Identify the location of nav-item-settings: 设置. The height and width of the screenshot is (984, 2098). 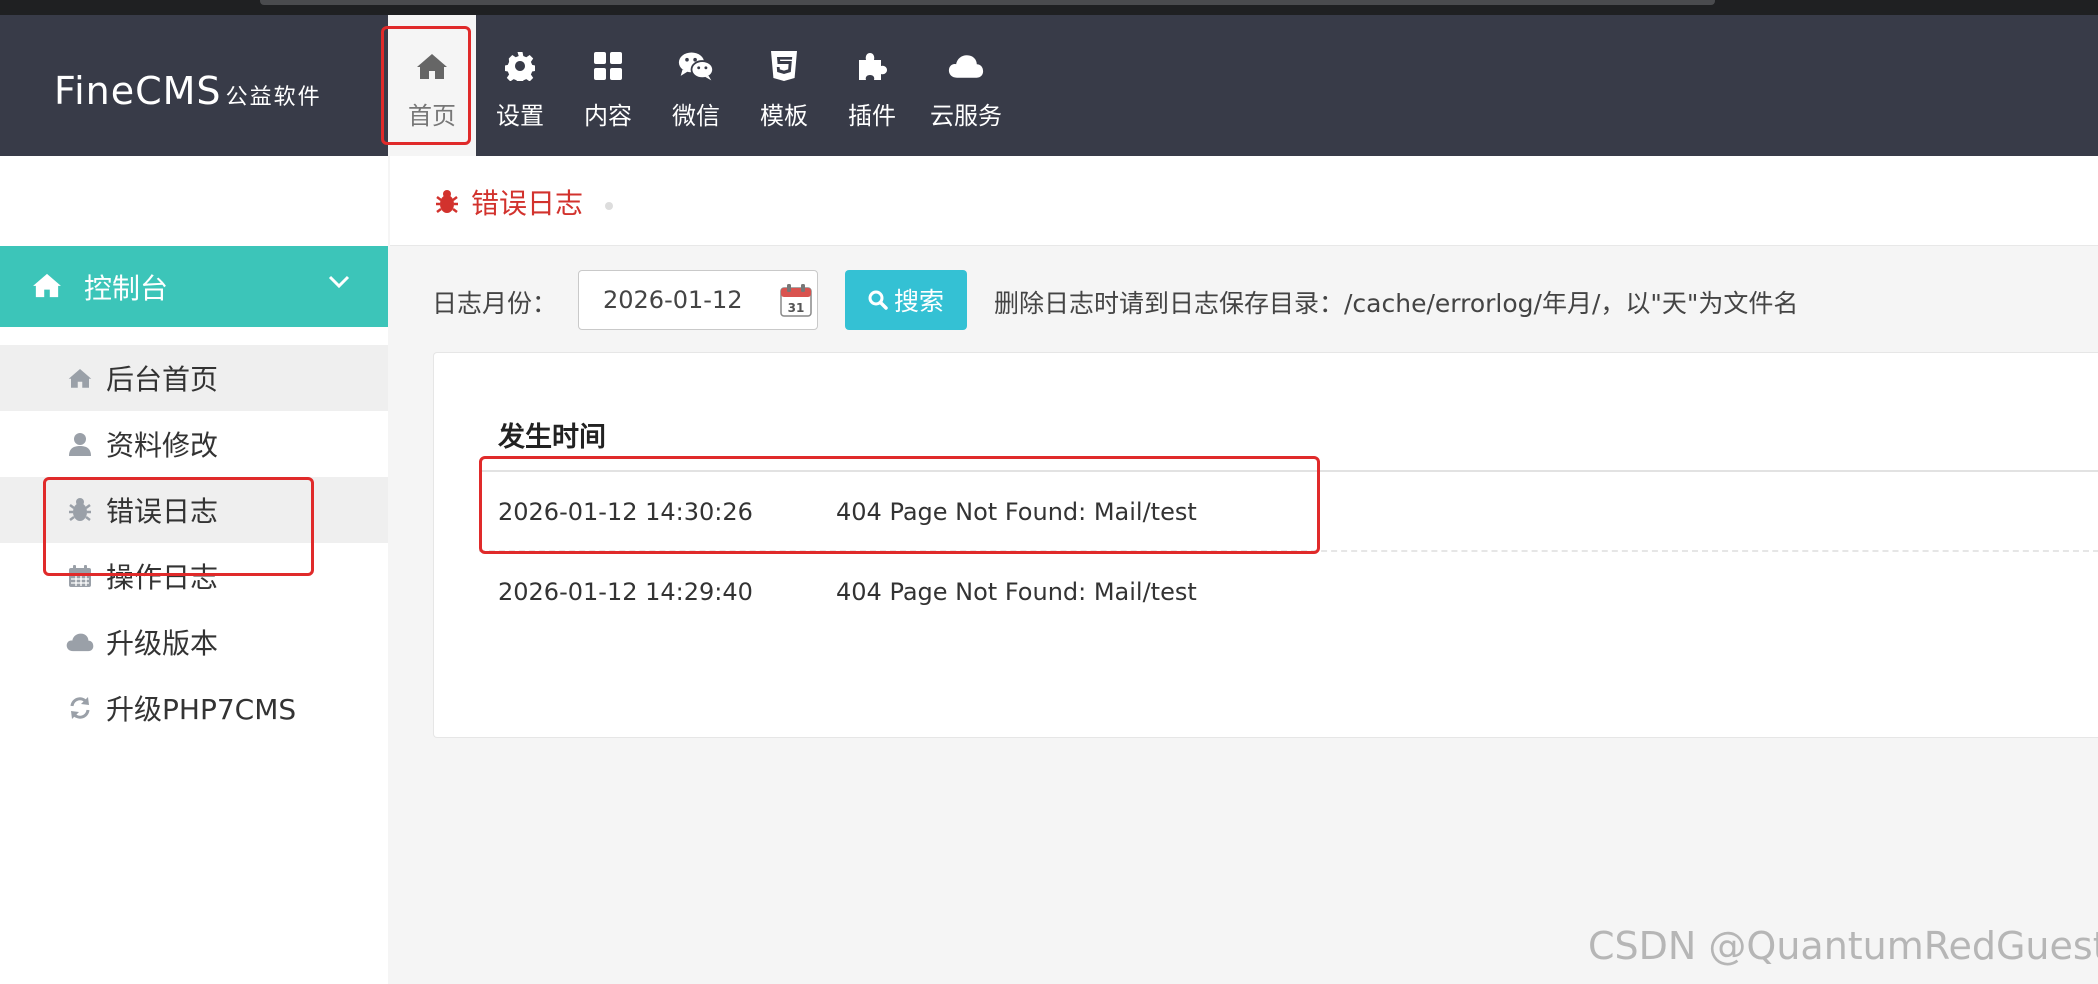
(520, 85).